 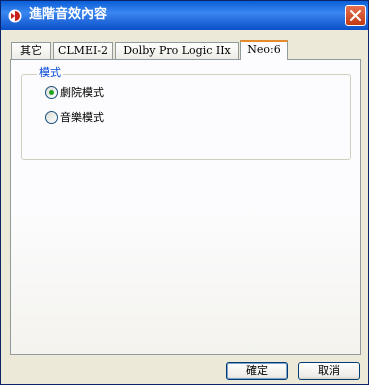 I want to click on tab-clmei2: CLMEI-2, so click(x=83, y=50).